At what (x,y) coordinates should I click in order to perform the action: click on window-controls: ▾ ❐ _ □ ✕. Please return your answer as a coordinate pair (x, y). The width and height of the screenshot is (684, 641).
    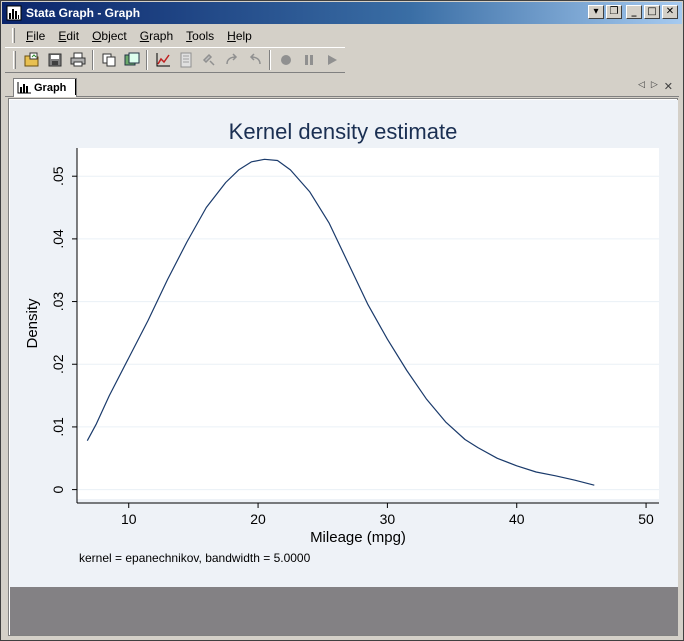
    Looking at the image, I should click on (633, 13).